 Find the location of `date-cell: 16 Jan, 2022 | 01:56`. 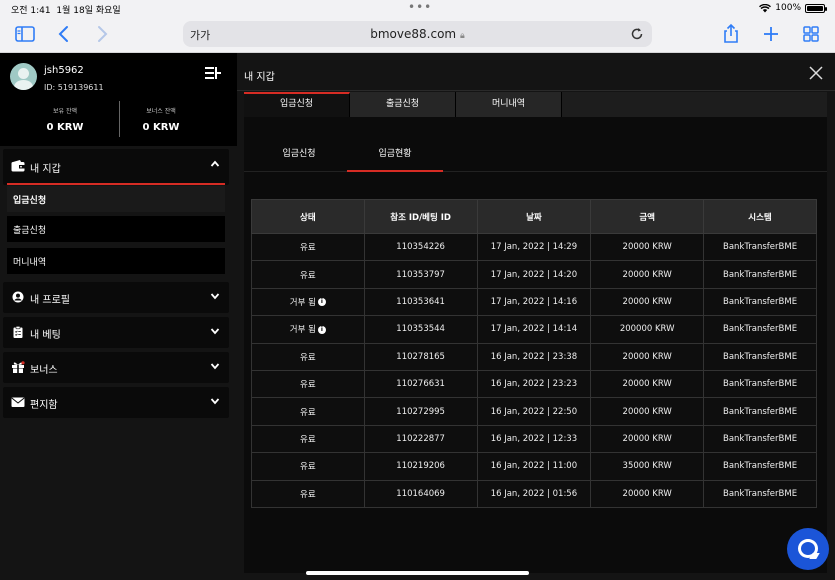

date-cell: 16 Jan, 2022 | 01:56 is located at coordinates (534, 493).